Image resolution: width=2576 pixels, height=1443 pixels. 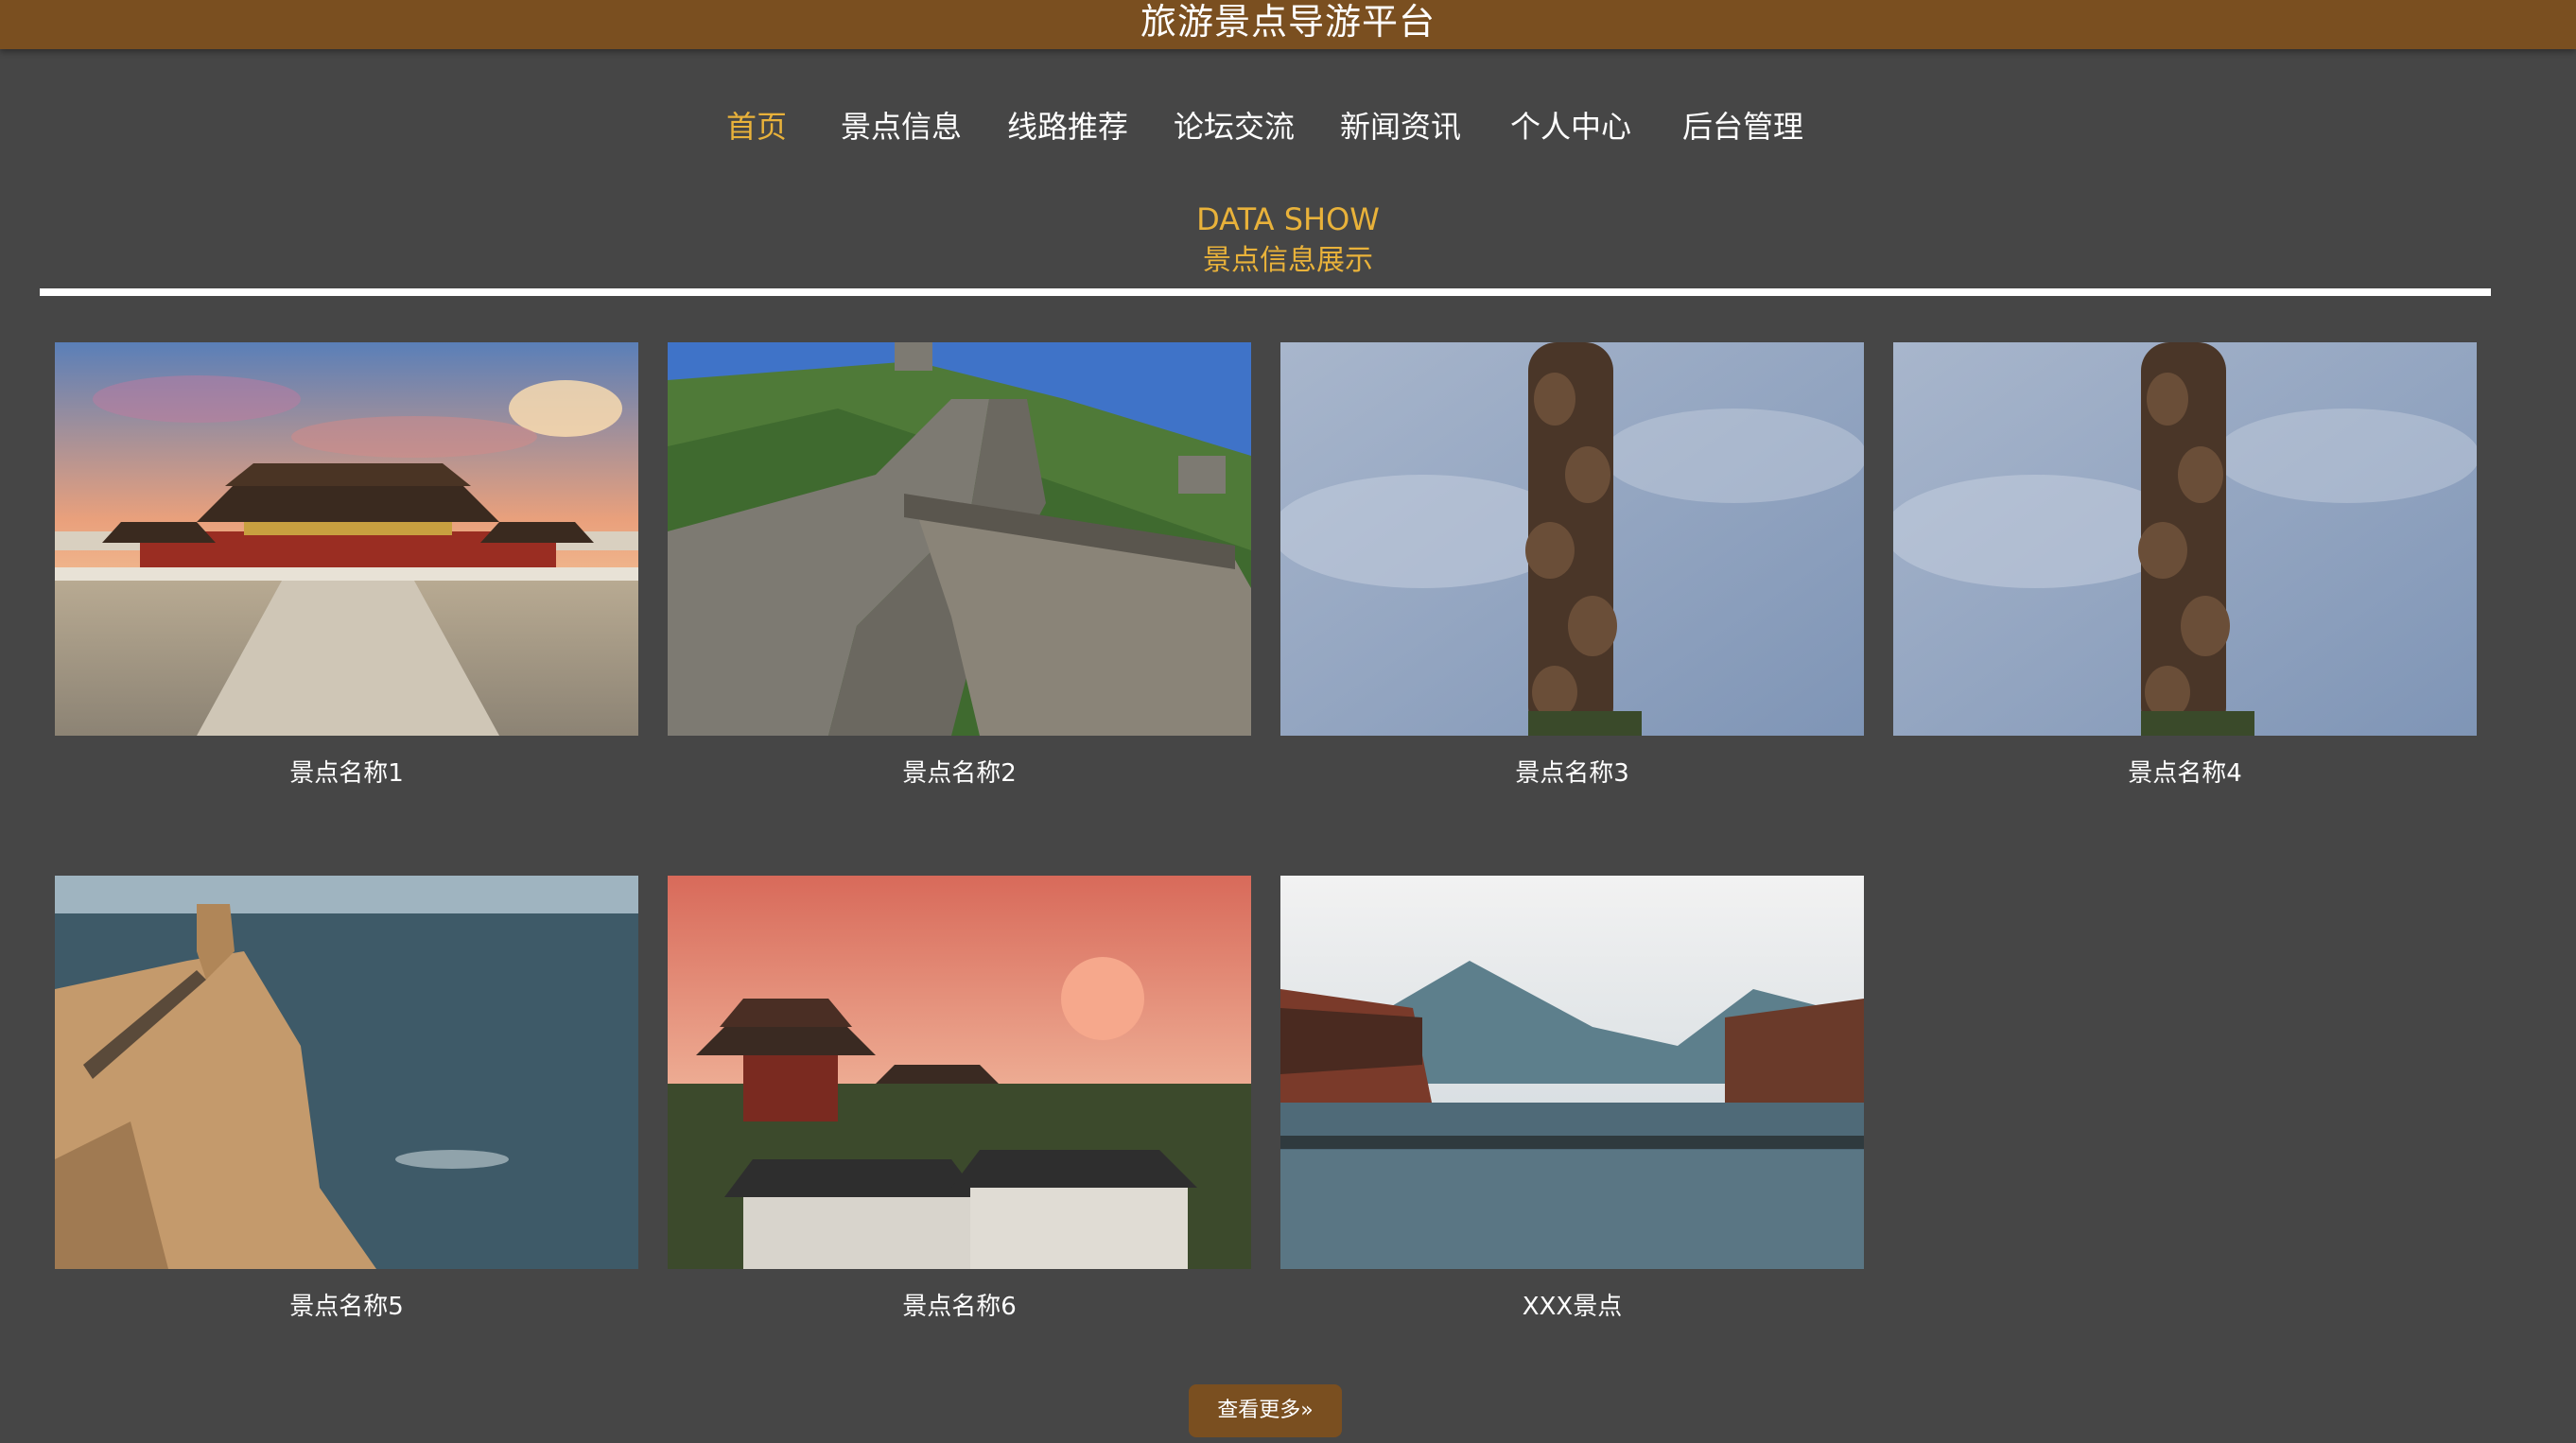 What do you see at coordinates (1067, 127) in the screenshot?
I see `nav-item-routes: 线路推荐` at bounding box center [1067, 127].